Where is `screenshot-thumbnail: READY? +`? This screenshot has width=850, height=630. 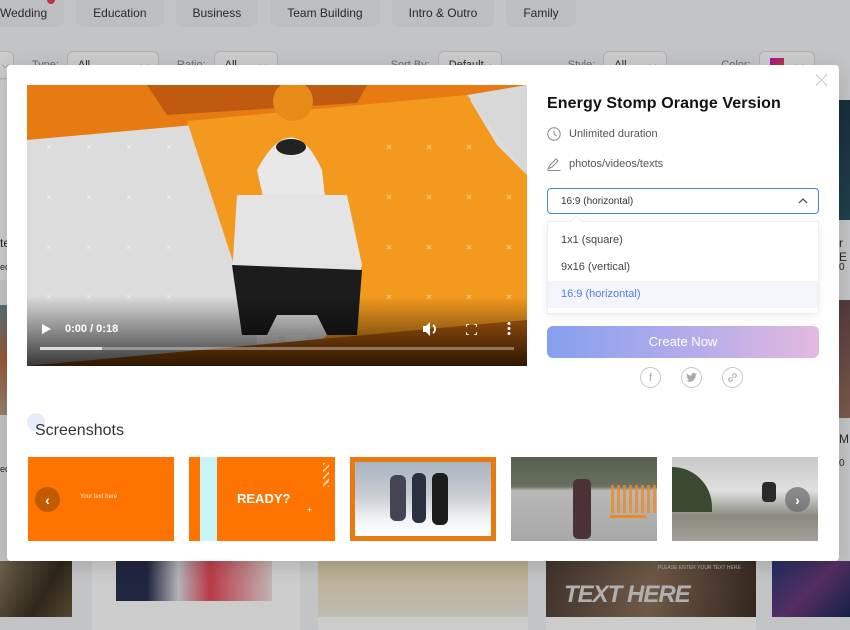 screenshot-thumbnail: READY? + is located at coordinates (262, 499).